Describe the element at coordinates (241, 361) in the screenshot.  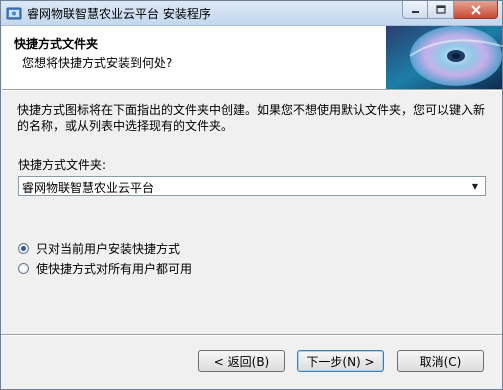
I see `back-button: < 返回(B)` at that location.